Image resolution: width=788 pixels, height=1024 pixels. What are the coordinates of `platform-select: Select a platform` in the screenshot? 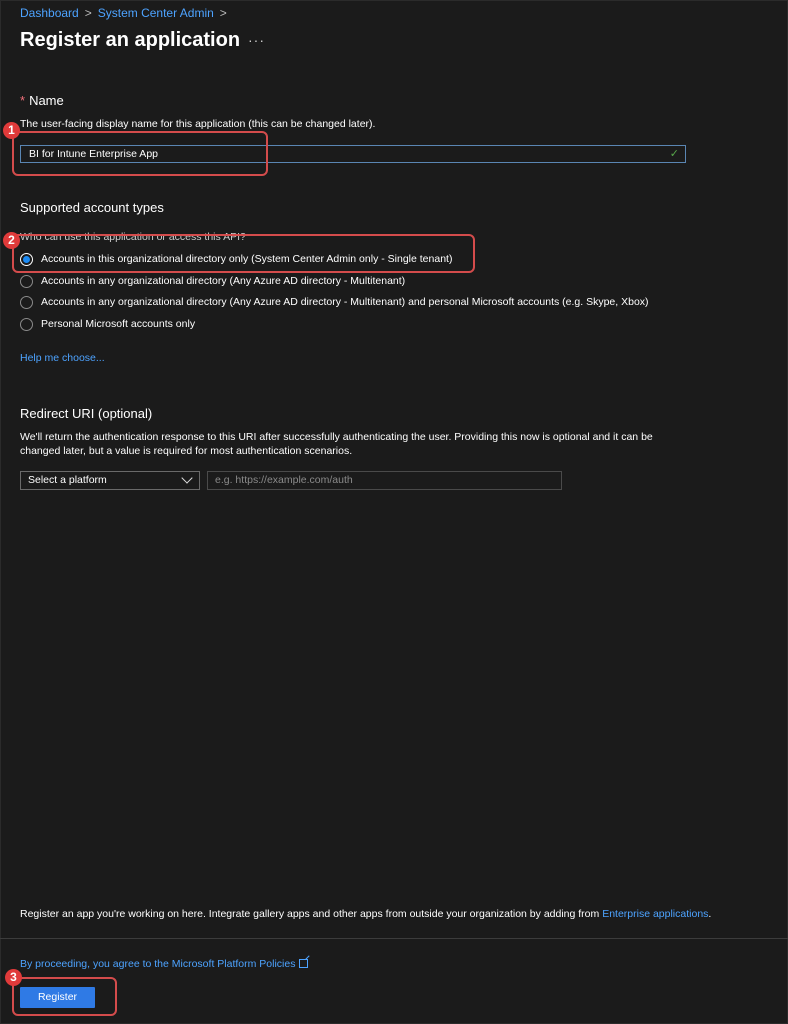 It's located at (110, 480).